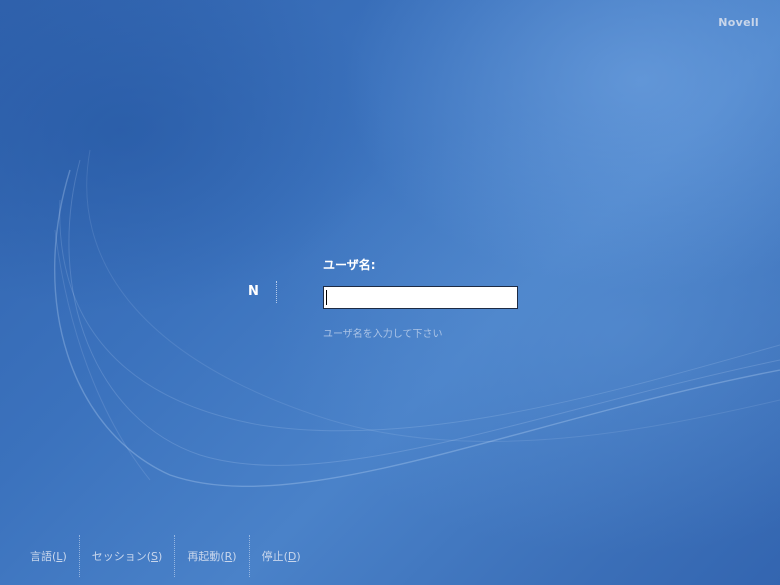 The image size is (780, 585). I want to click on novell-n-logo-icon: N, so click(253, 291).